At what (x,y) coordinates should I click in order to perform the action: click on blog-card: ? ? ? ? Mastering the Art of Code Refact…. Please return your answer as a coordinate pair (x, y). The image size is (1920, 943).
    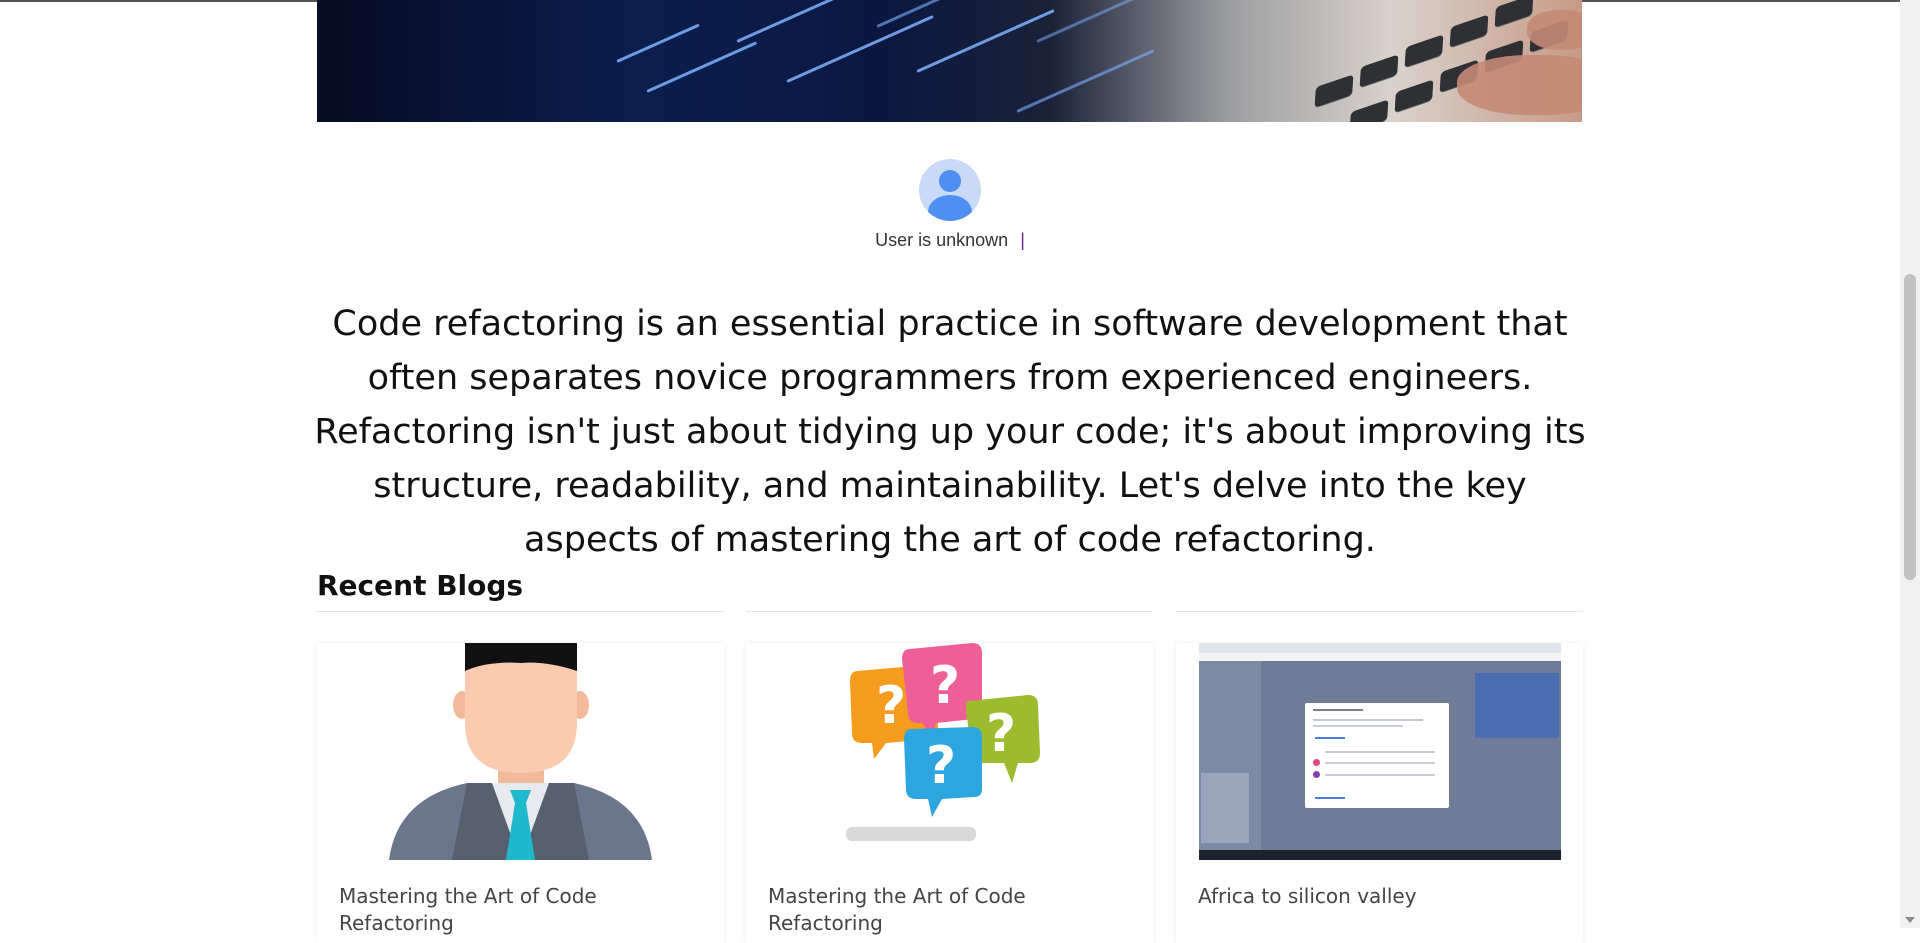
    Looking at the image, I should click on (949, 793).